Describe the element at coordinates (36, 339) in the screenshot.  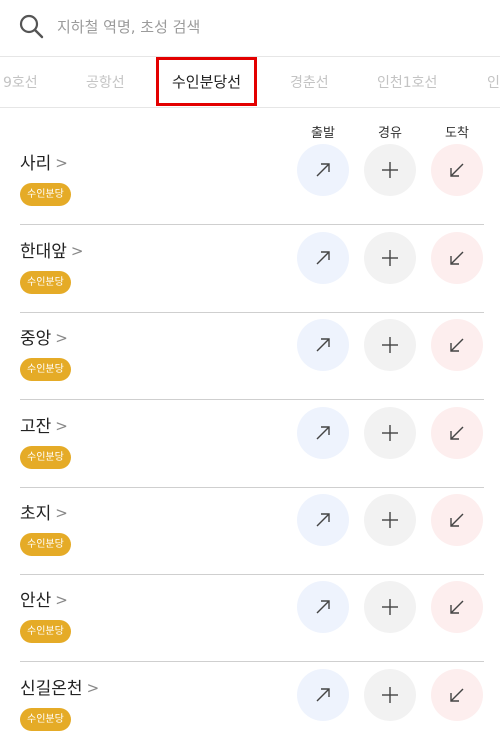
I see `station-name: 중앙` at that location.